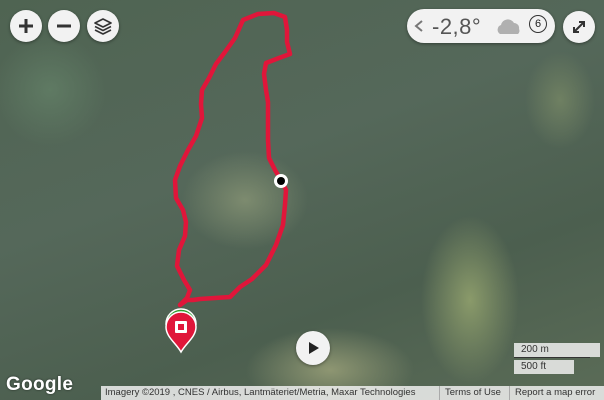  I want to click on weather-widget: -2,8° 6, so click(481, 26).